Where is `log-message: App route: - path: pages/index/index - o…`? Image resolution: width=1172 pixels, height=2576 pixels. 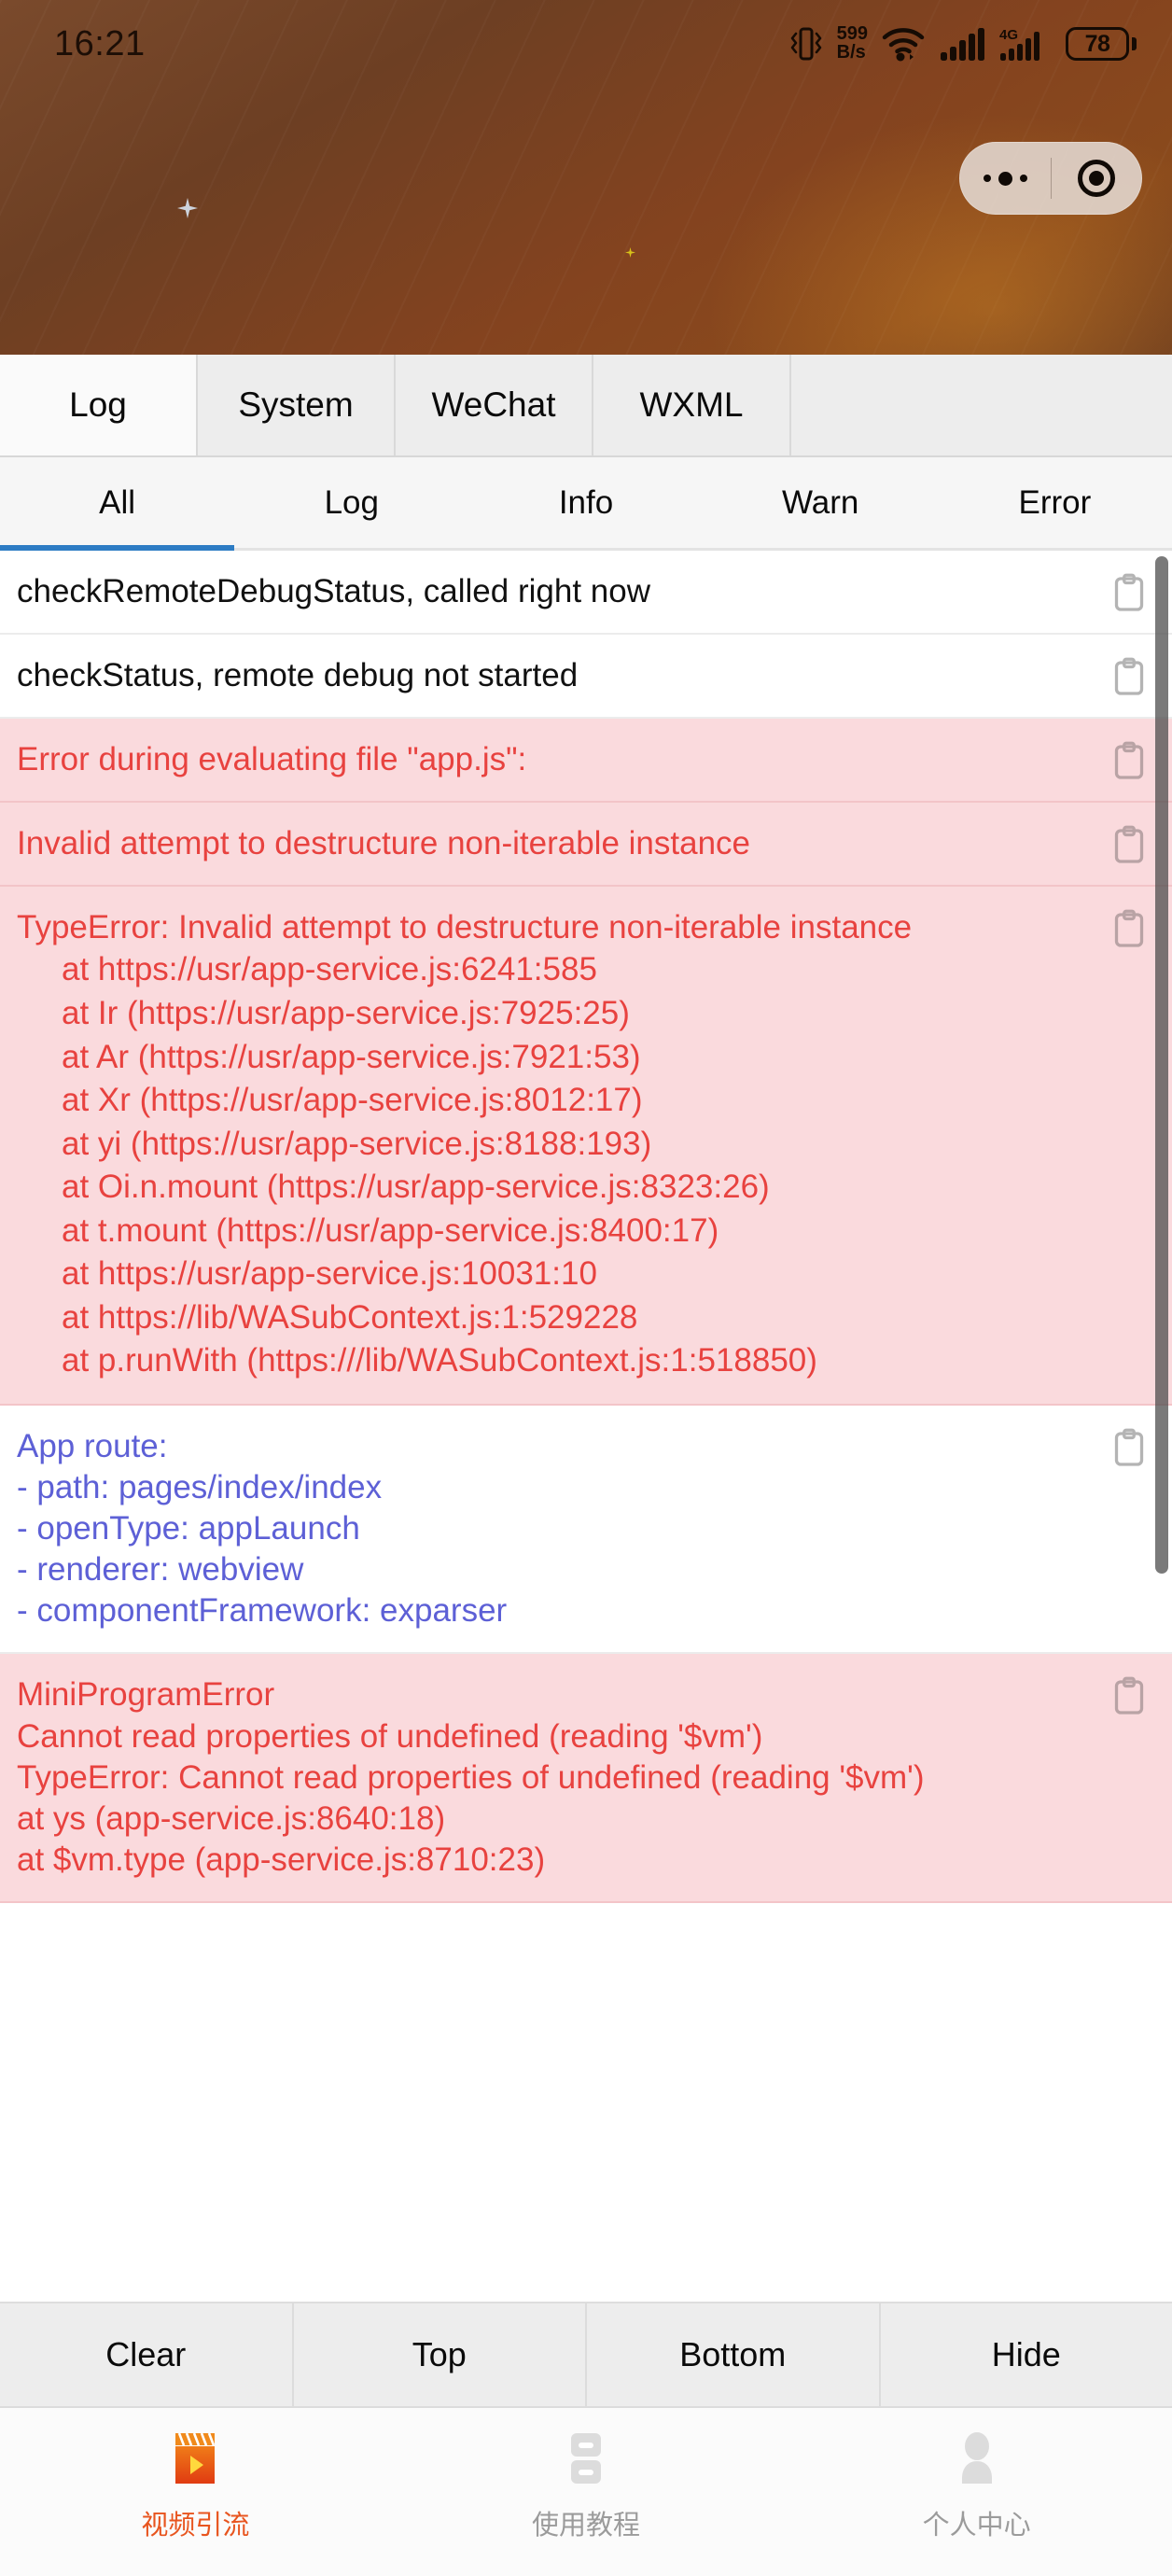
log-message: App route: - path: pages/index/index - o… is located at coordinates (262, 1528).